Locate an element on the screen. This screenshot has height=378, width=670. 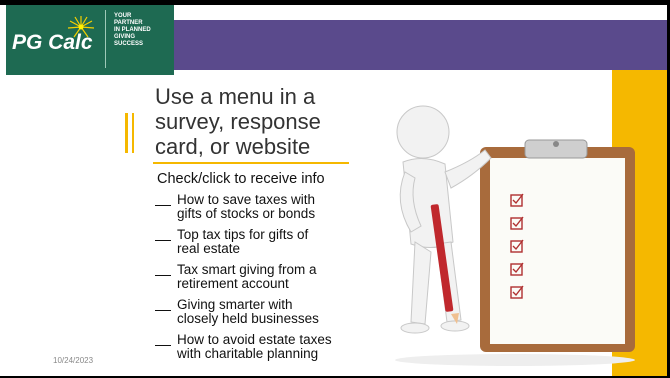
item-line: with charitable planning is located at coordinates (248, 353).